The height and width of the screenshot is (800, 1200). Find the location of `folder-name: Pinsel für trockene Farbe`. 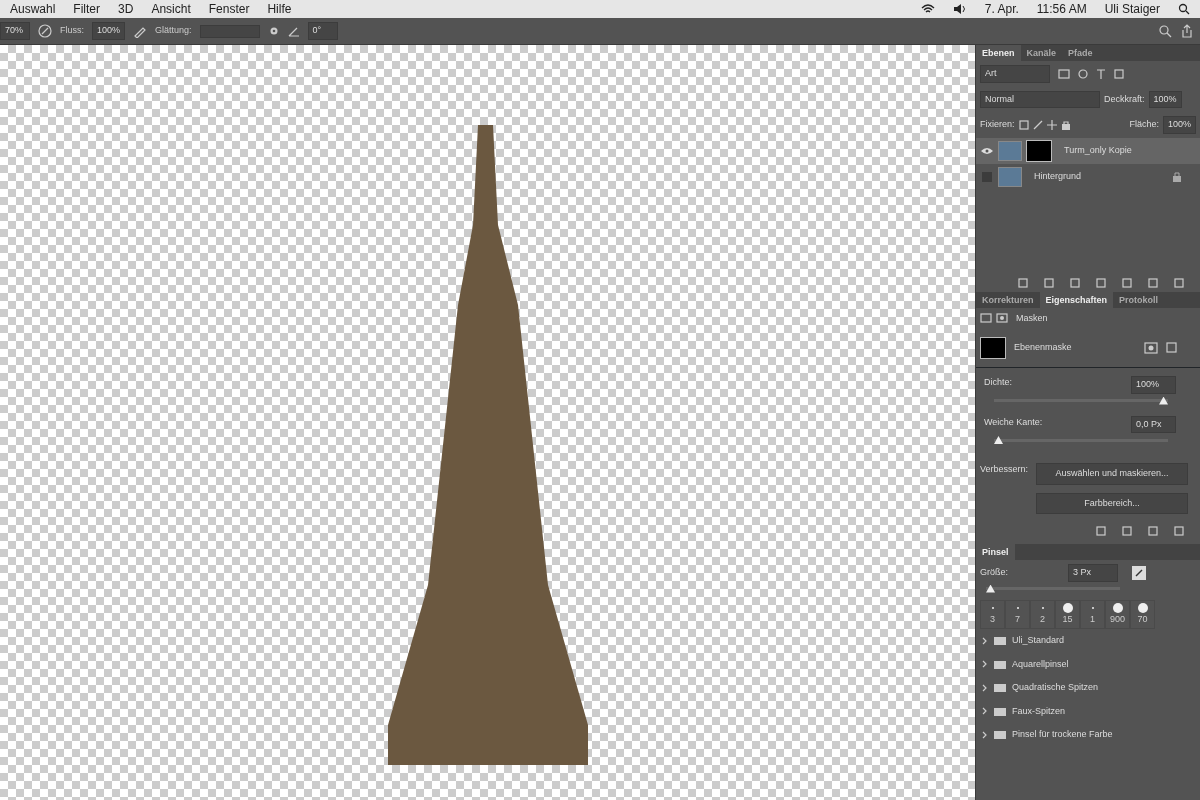

folder-name: Pinsel für trockene Farbe is located at coordinates (1062, 734).